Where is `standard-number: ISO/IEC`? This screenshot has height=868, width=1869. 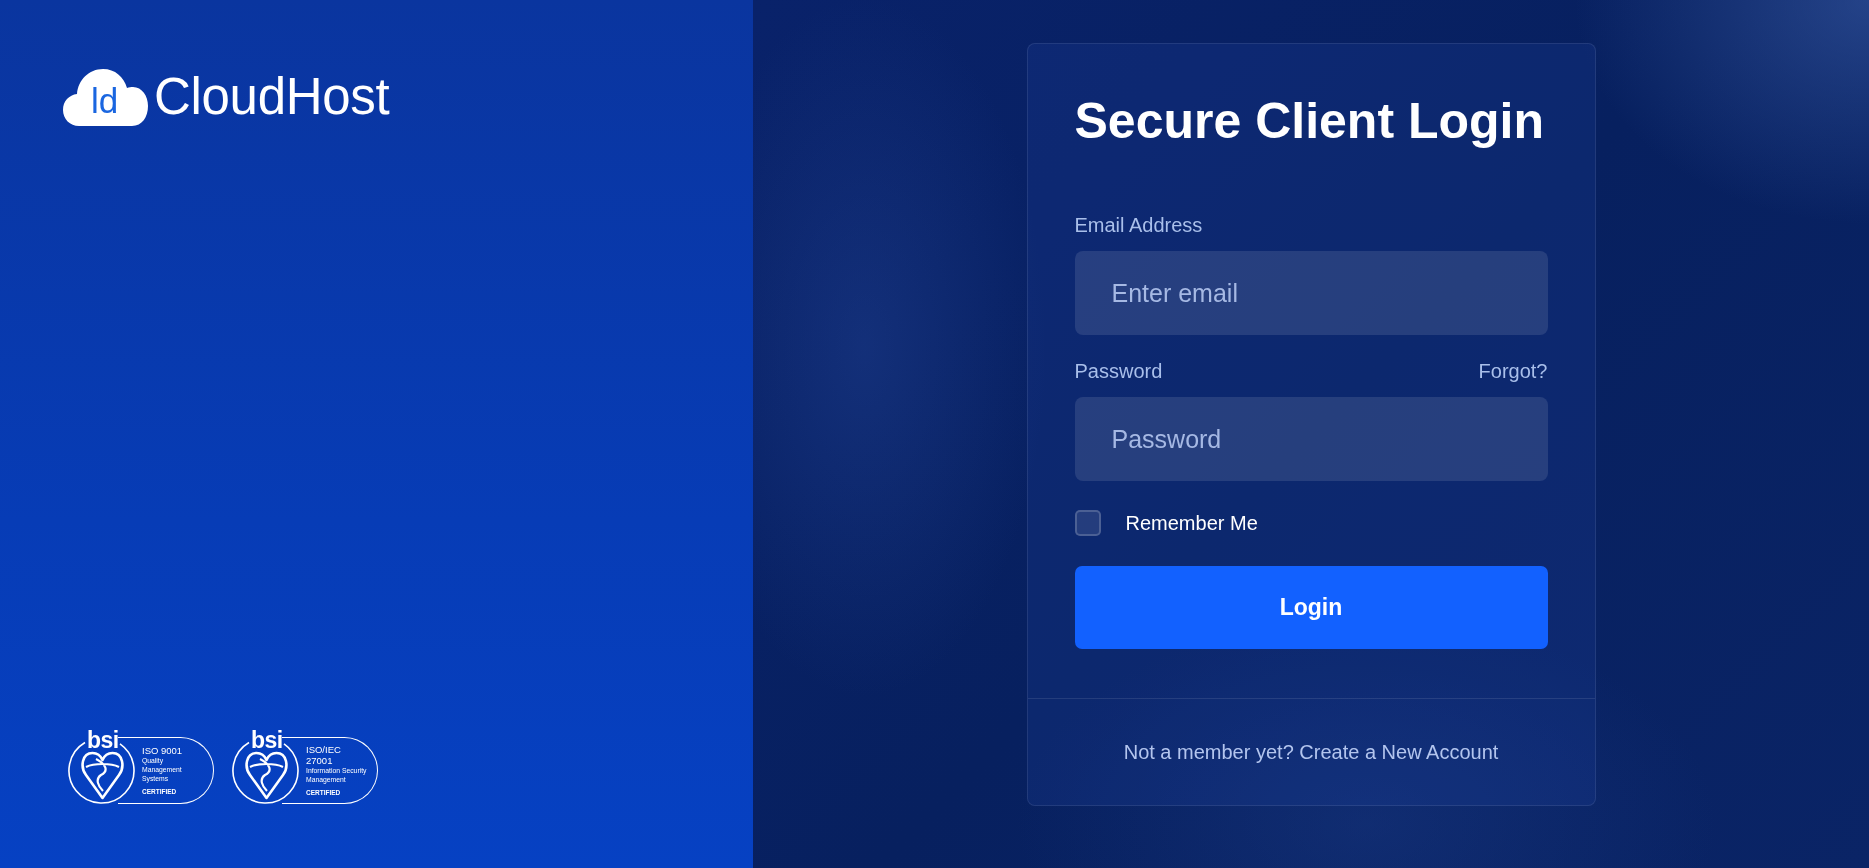
standard-number: ISO/IEC is located at coordinates (323, 749).